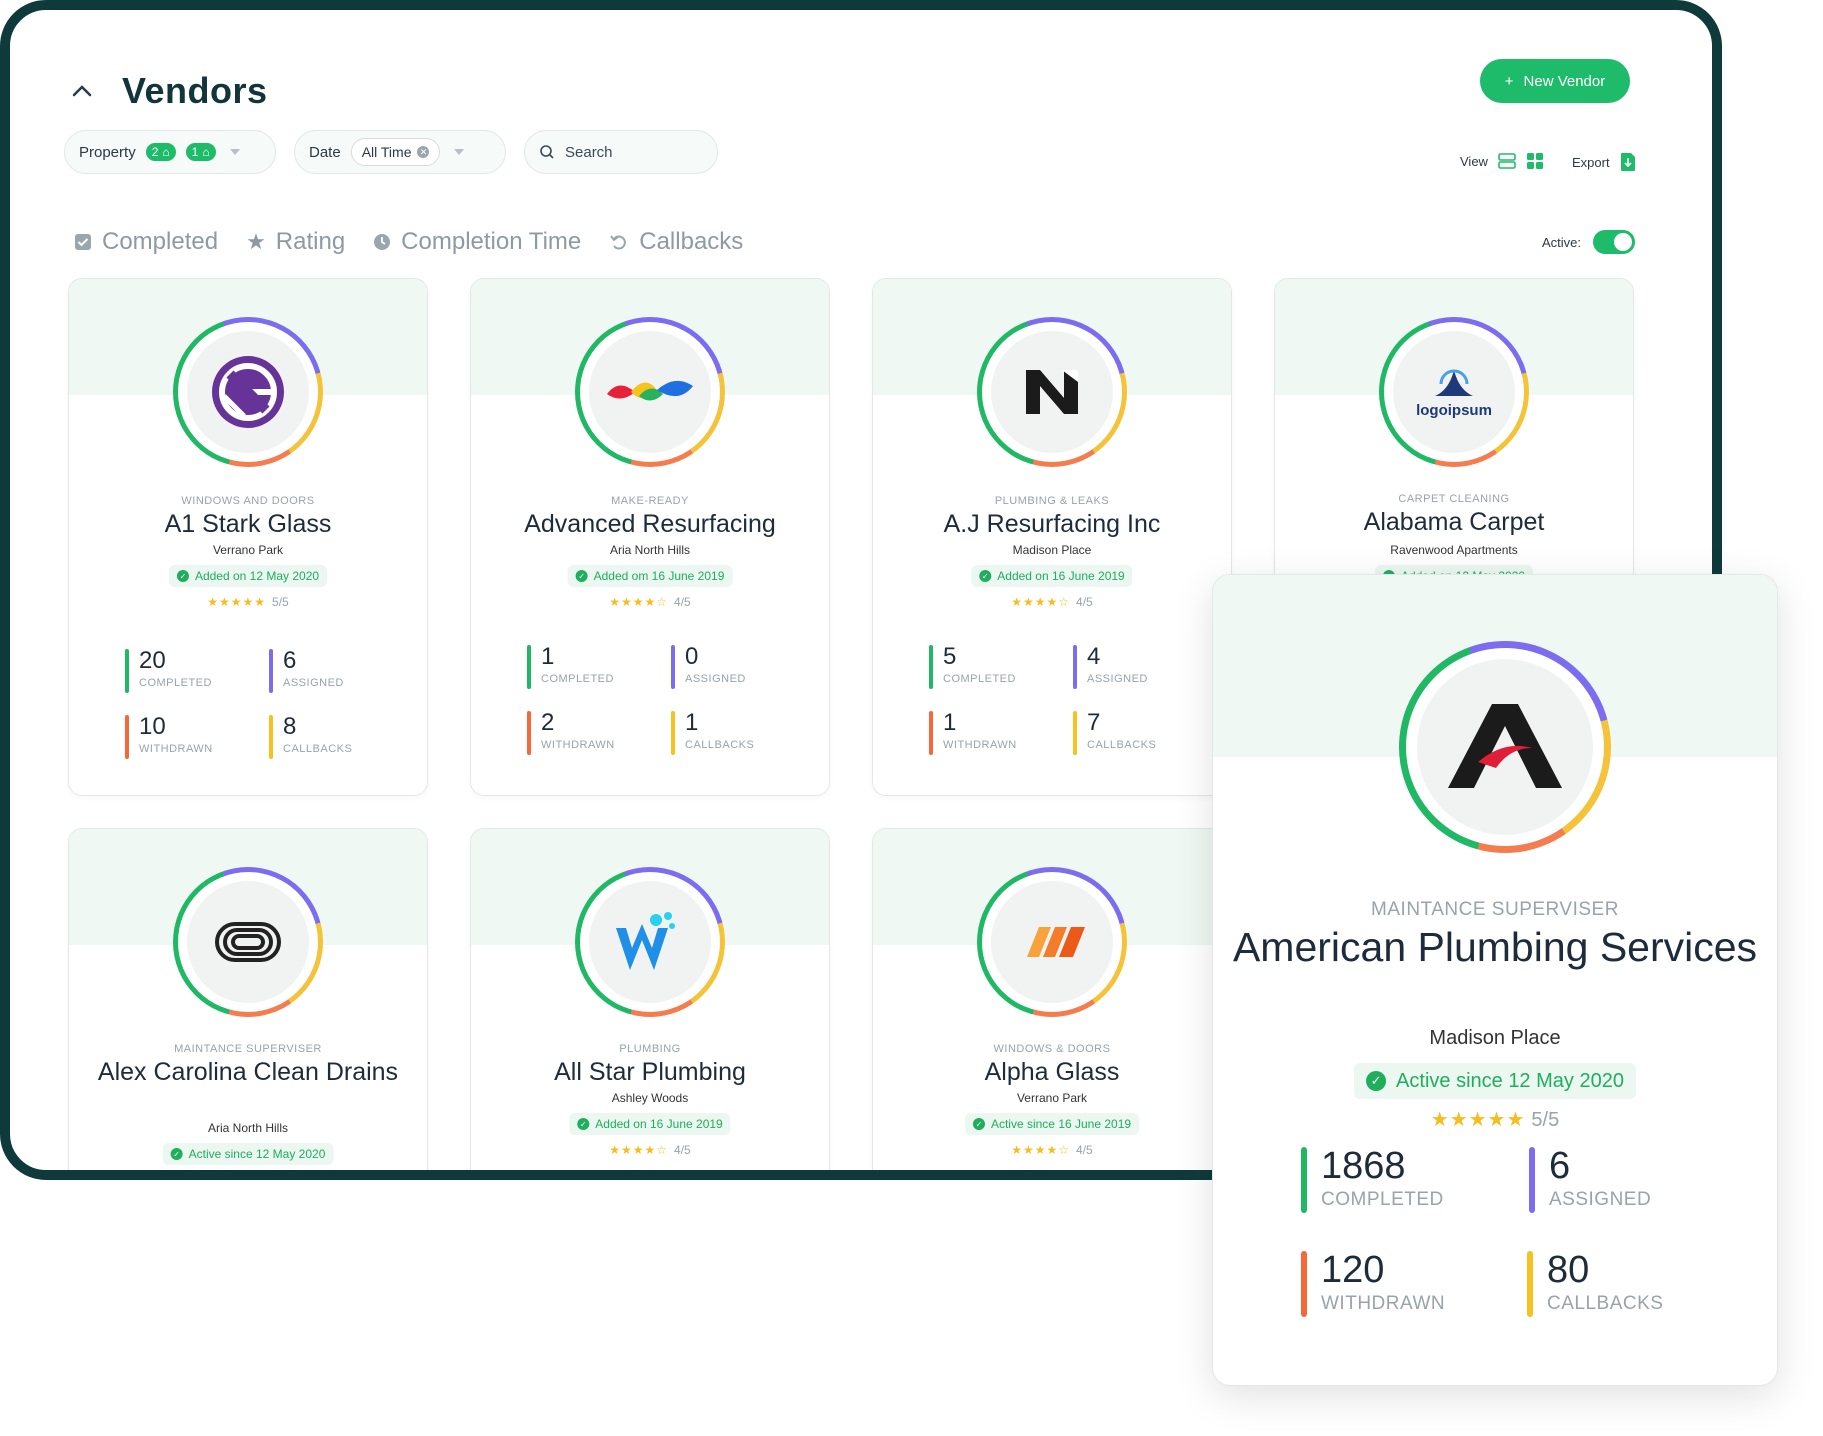 The height and width of the screenshot is (1436, 1823). I want to click on stat-withdrawn-value: 120, so click(1353, 1270).